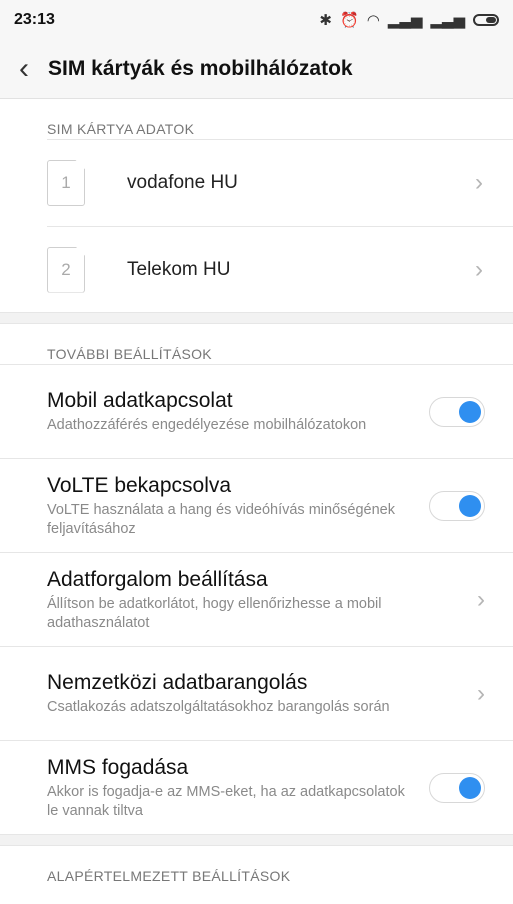 The image size is (513, 904). What do you see at coordinates (256, 20) in the screenshot?
I see `status-bar: 23:13 ✱ ⏰ ◠ ▂▃▅ ▂▃▅` at bounding box center [256, 20].